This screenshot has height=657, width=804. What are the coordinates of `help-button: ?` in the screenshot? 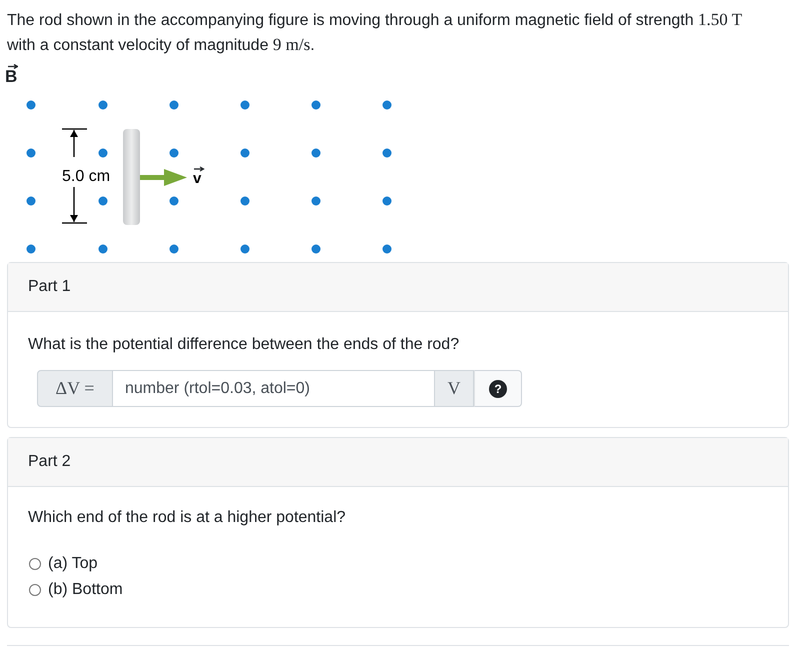 It's located at (498, 389).